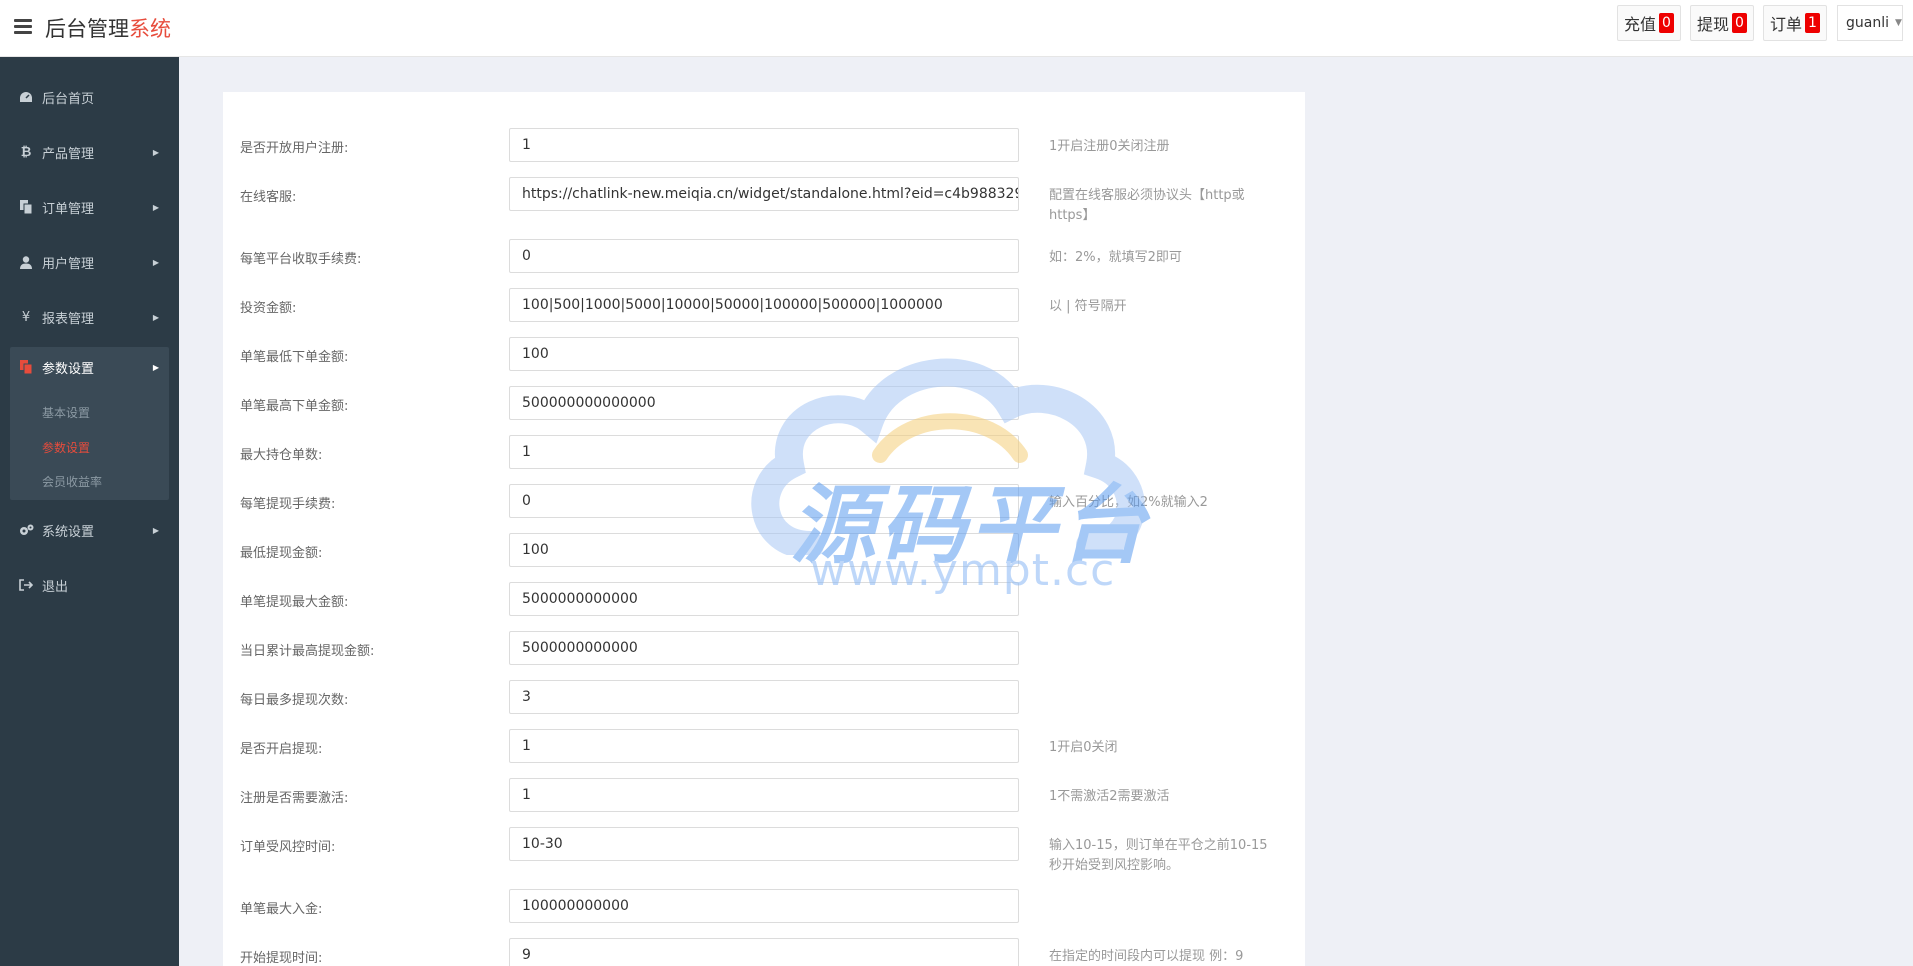  Describe the element at coordinates (288, 504) in the screenshot. I see `field-label: 每笔提现手续费:` at that location.